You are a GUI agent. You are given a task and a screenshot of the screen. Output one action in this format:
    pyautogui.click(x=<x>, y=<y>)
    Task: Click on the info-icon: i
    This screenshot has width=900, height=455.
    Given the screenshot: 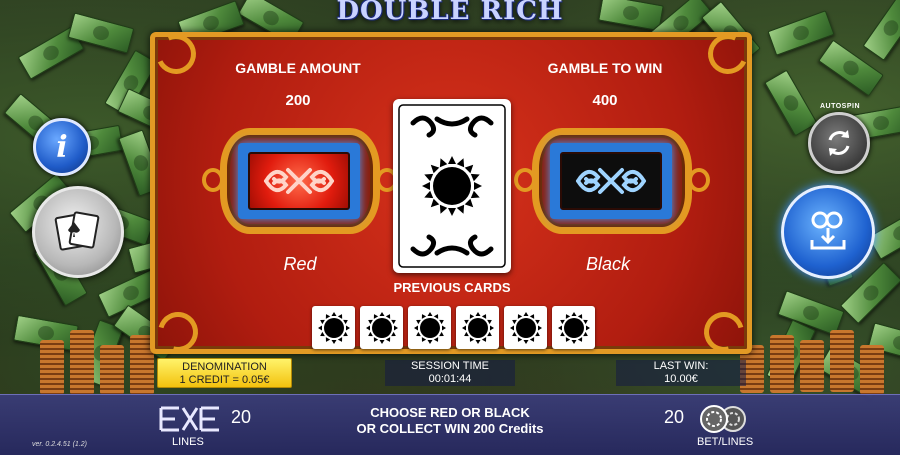 What is the action you would take?
    pyautogui.click(x=62, y=147)
    